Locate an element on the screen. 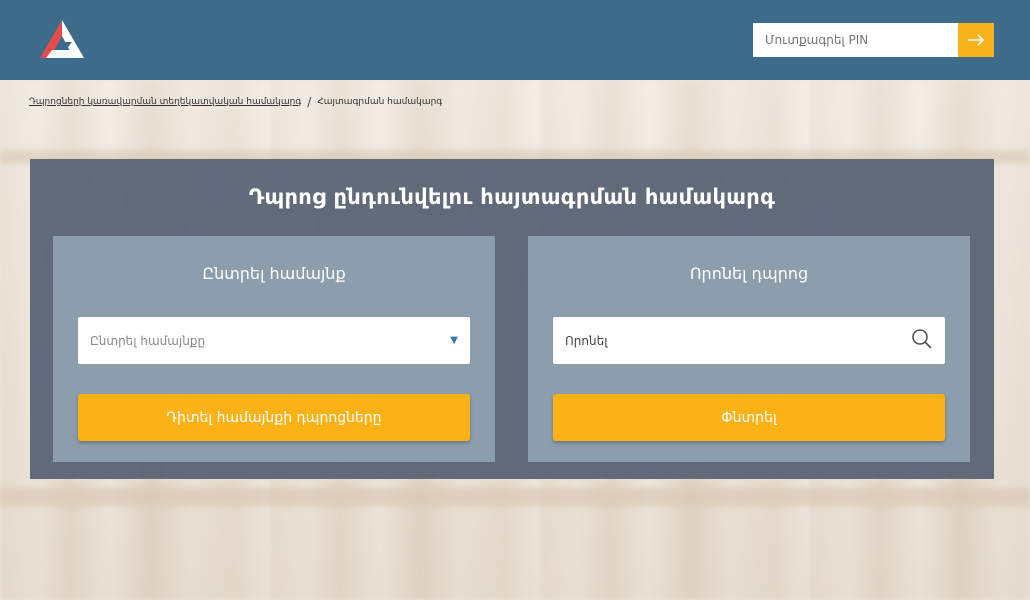 Image resolution: width=1030 pixels, height=600 pixels. search-icon is located at coordinates (922, 340).